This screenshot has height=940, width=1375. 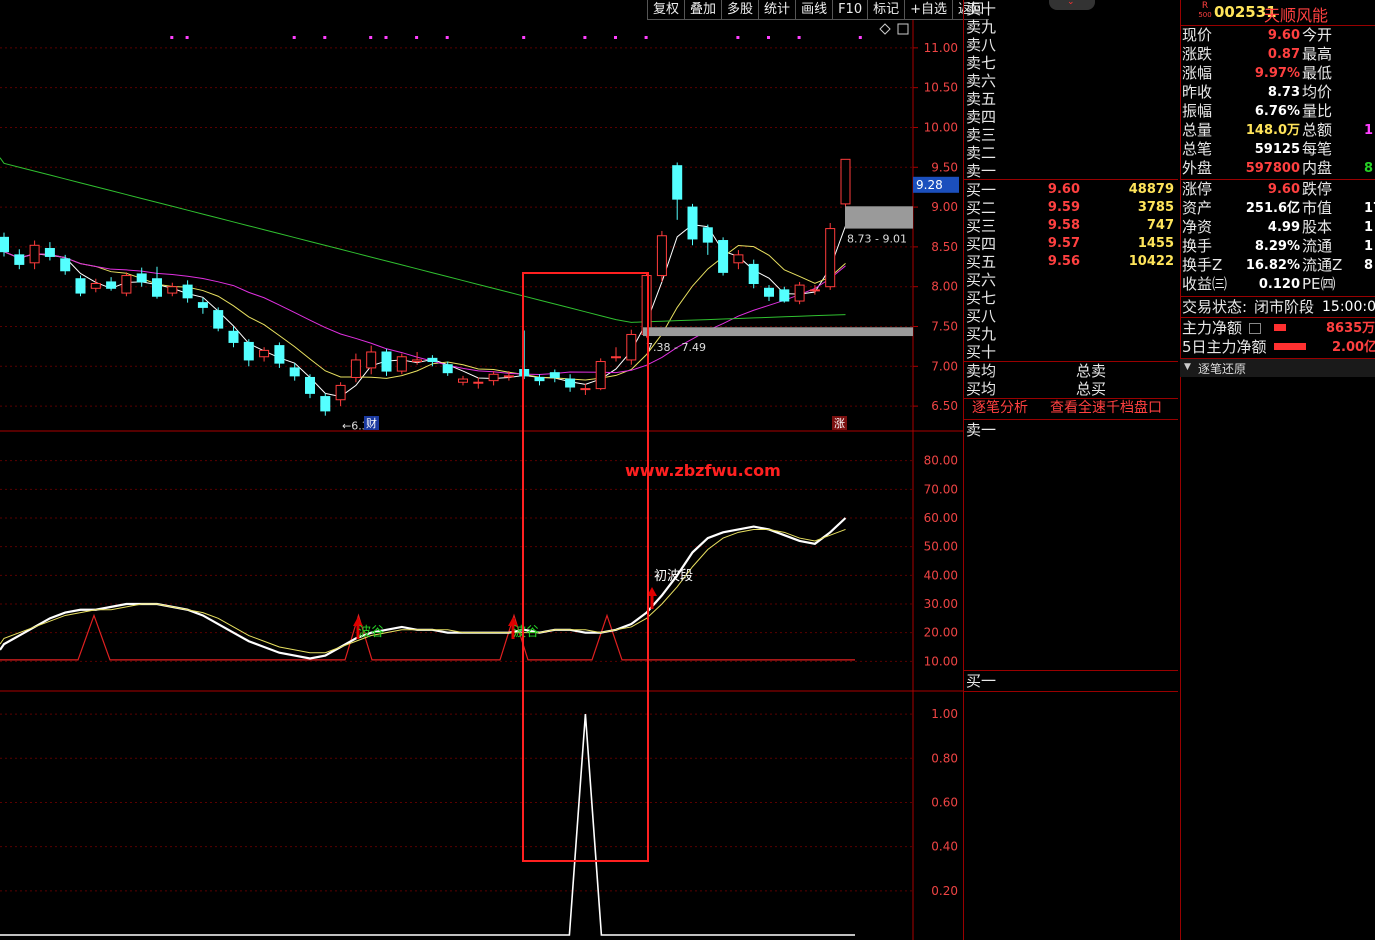 What do you see at coordinates (929, 185) in the screenshot?
I see `current-price-text: 9.28` at bounding box center [929, 185].